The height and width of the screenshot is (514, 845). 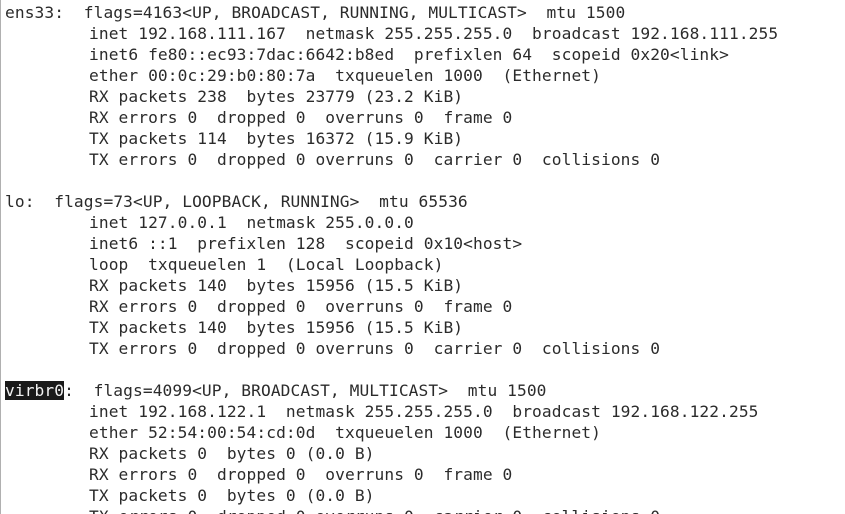 What do you see at coordinates (266, 264) in the screenshot?
I see `output-line: loop txqueuelen 1 (Local Loopback)` at bounding box center [266, 264].